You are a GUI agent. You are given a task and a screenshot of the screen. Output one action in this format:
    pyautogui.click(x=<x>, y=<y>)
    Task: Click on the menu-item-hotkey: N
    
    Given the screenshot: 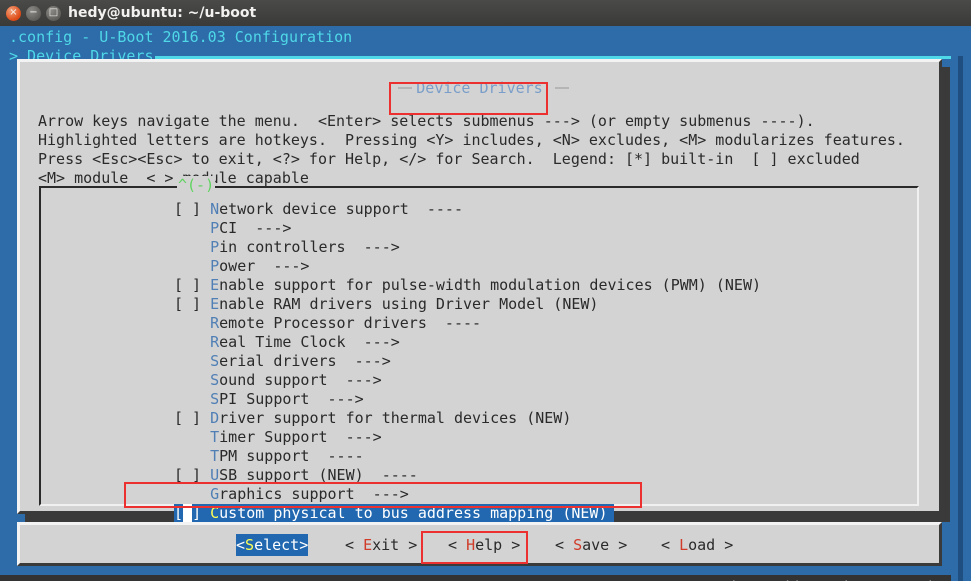 What is the action you would take?
    pyautogui.click(x=215, y=209)
    